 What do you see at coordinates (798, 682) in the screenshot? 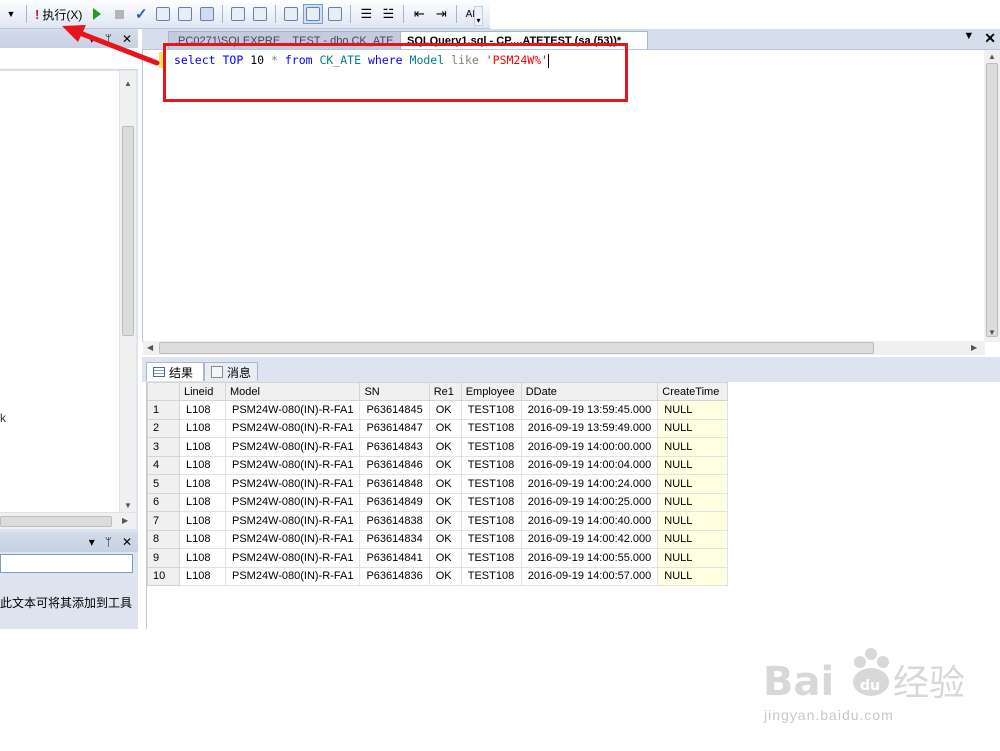
I see `svg-text: Bai` at bounding box center [798, 682].